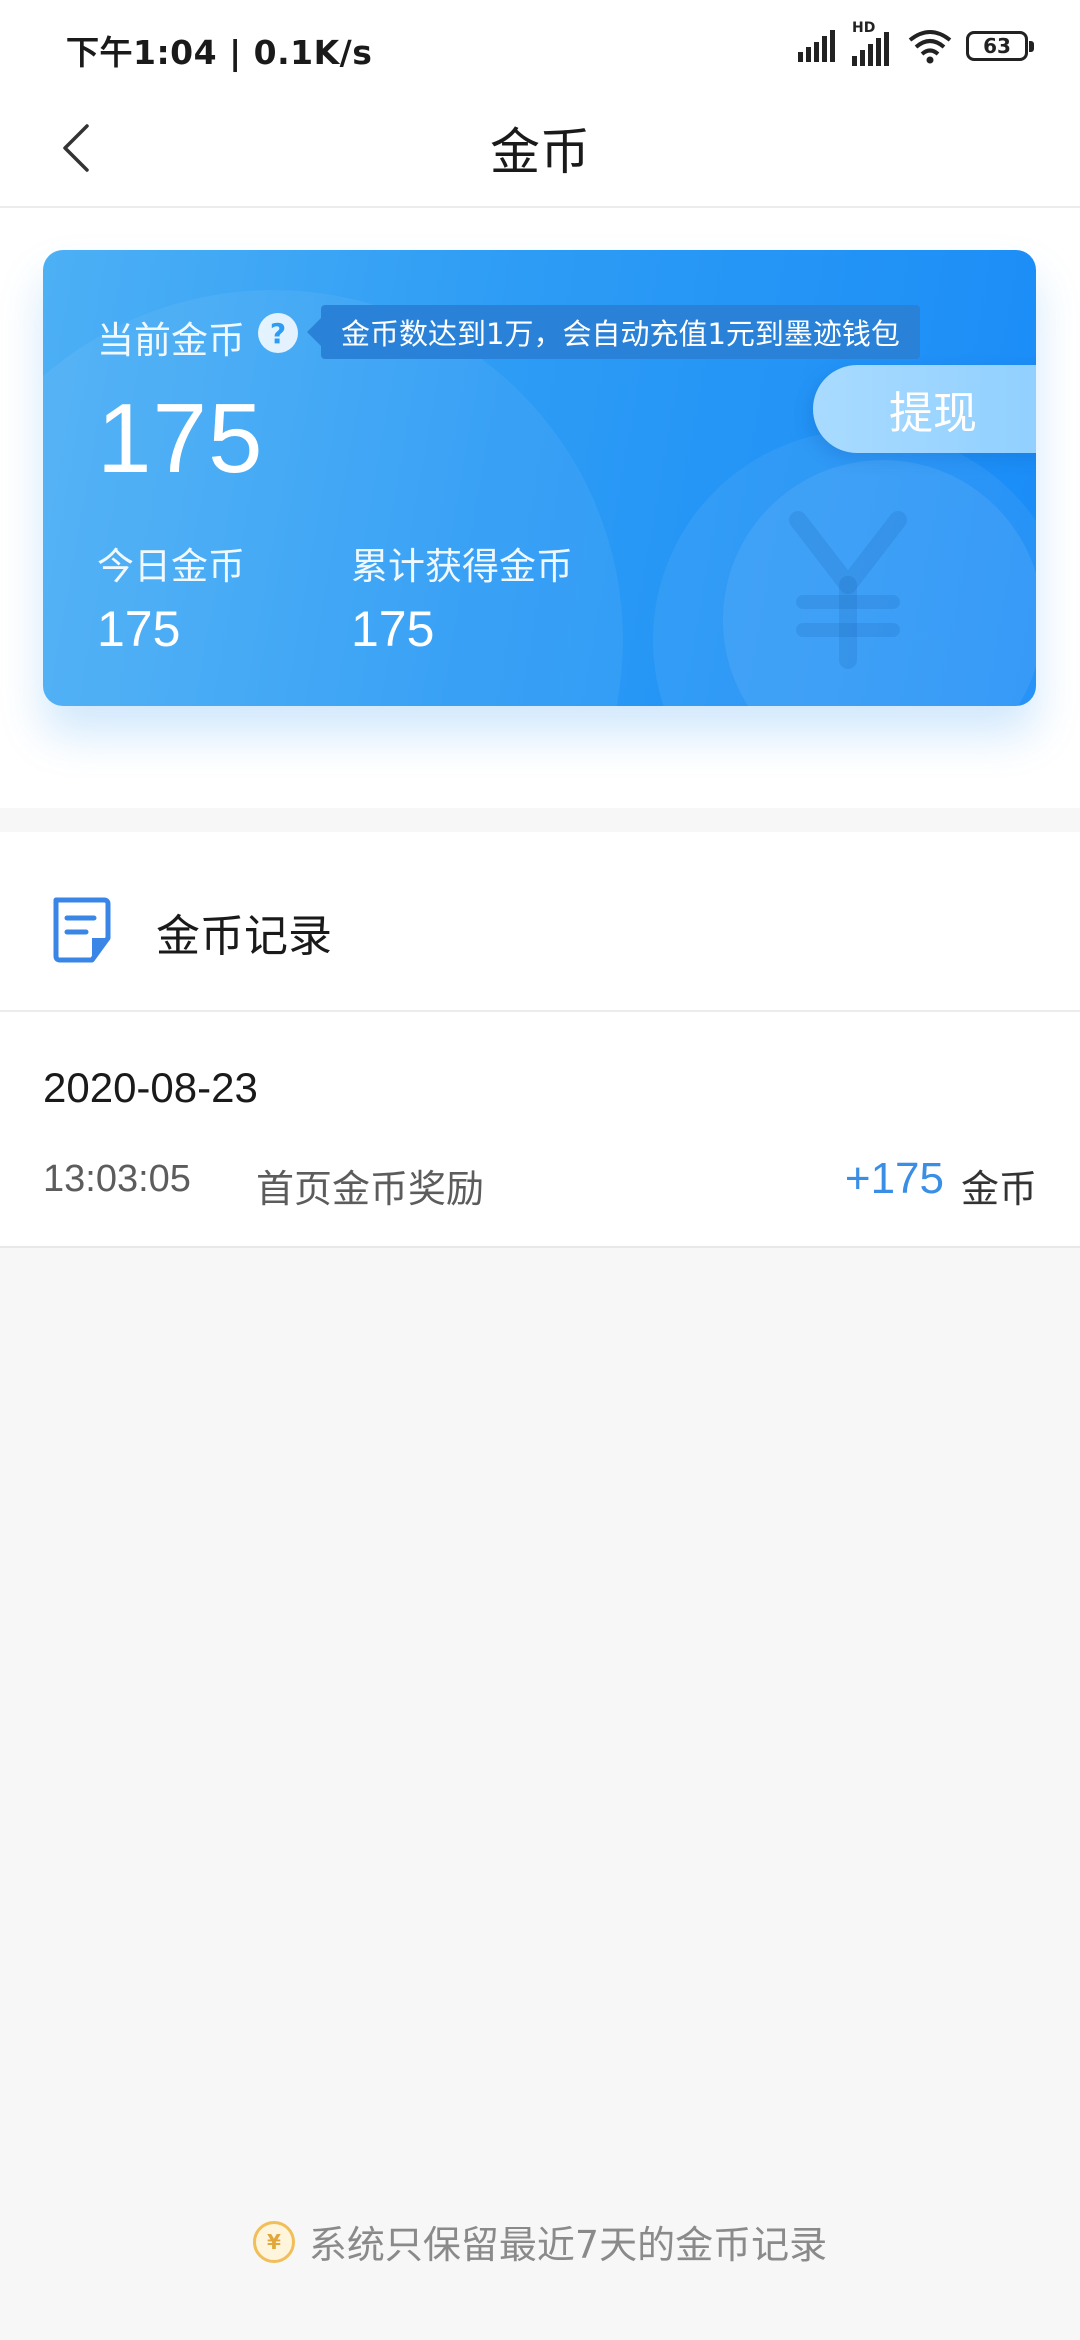 The image size is (1080, 2340). What do you see at coordinates (278, 333) in the screenshot?
I see `help-icon: ?` at bounding box center [278, 333].